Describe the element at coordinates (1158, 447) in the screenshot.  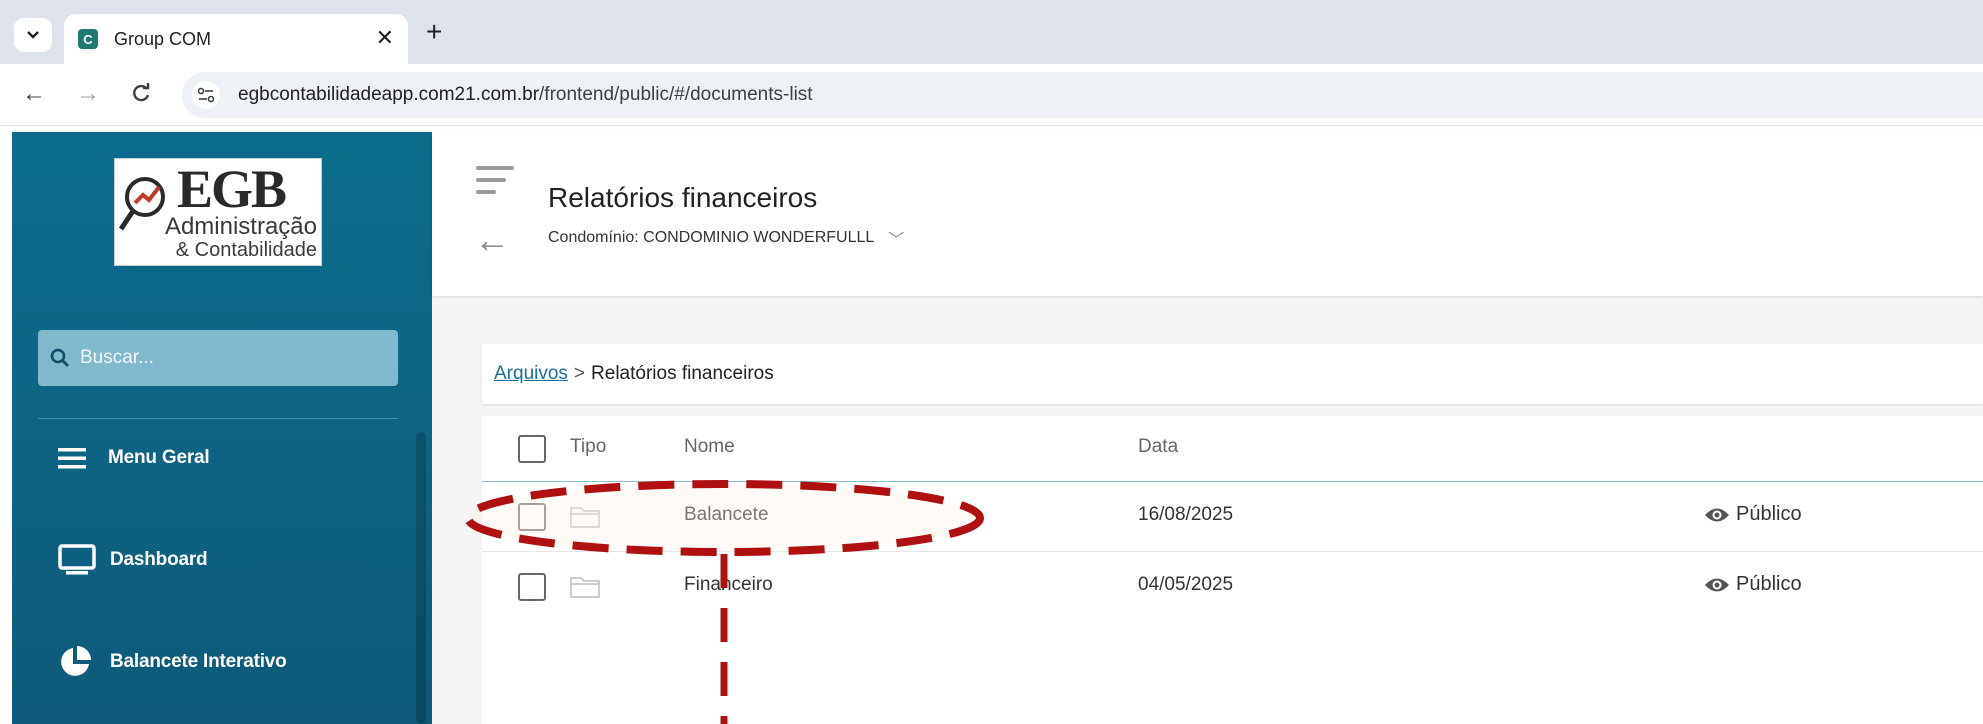
I see `column-header-data: Data` at that location.